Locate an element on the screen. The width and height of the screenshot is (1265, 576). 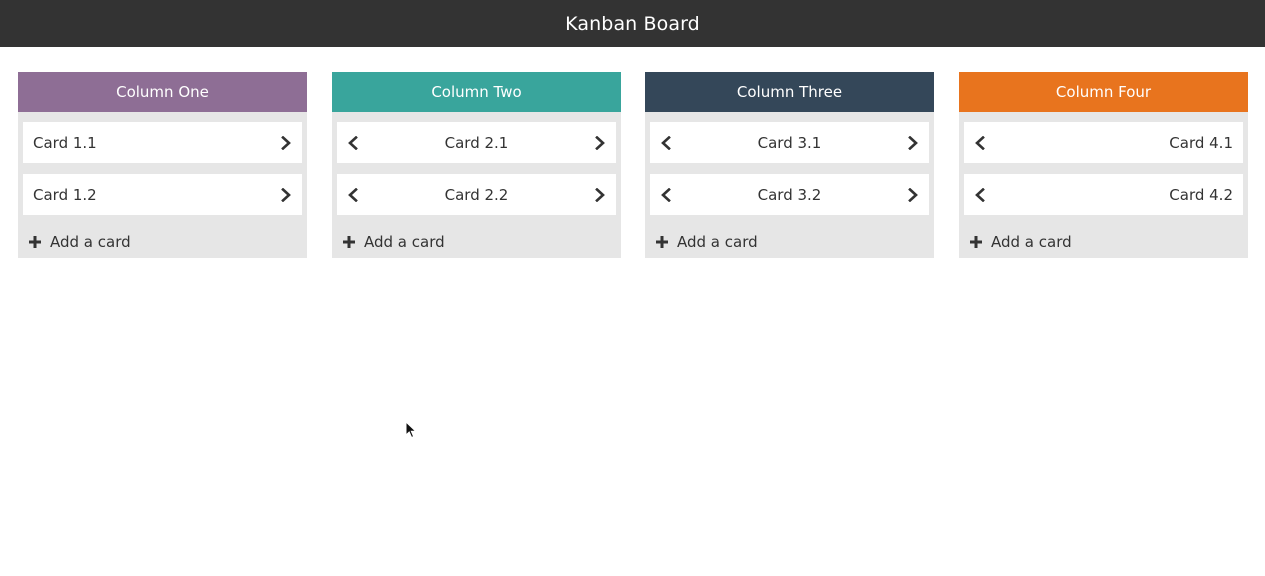
column-header: Column Three is located at coordinates (789, 92).